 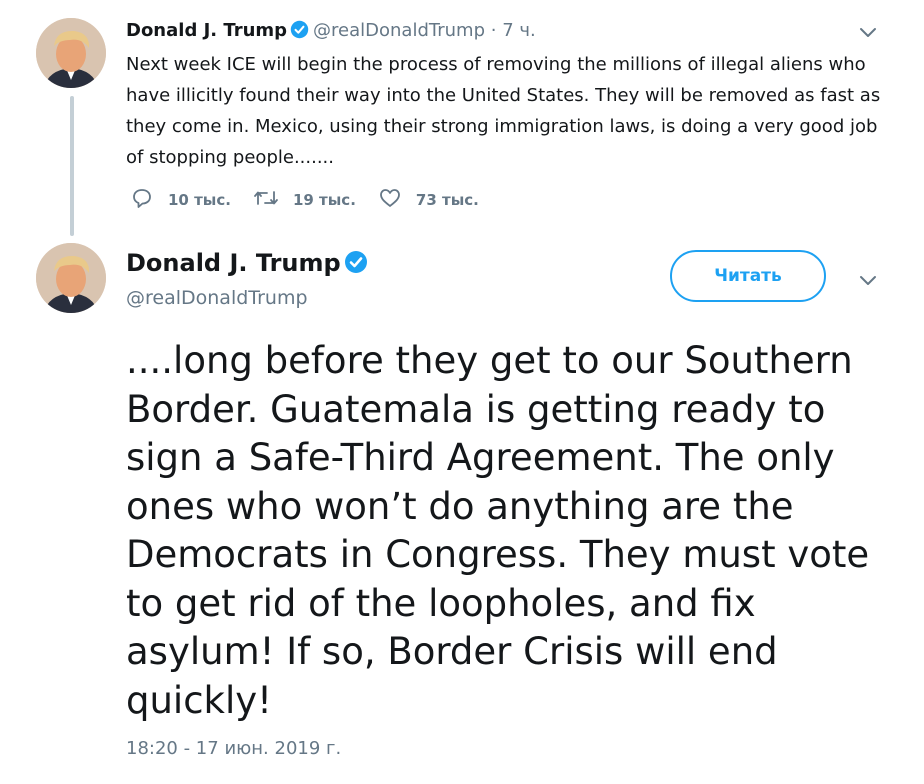 I want to click on reply-icon, so click(x=149, y=200).